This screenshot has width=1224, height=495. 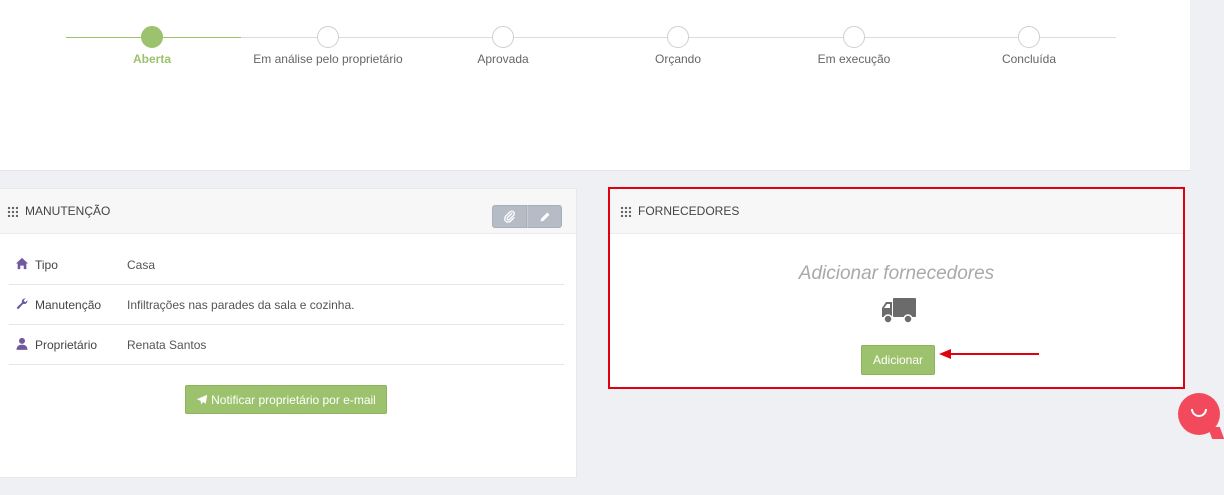 What do you see at coordinates (66, 344) in the screenshot?
I see `info-key: Proprietário` at bounding box center [66, 344].